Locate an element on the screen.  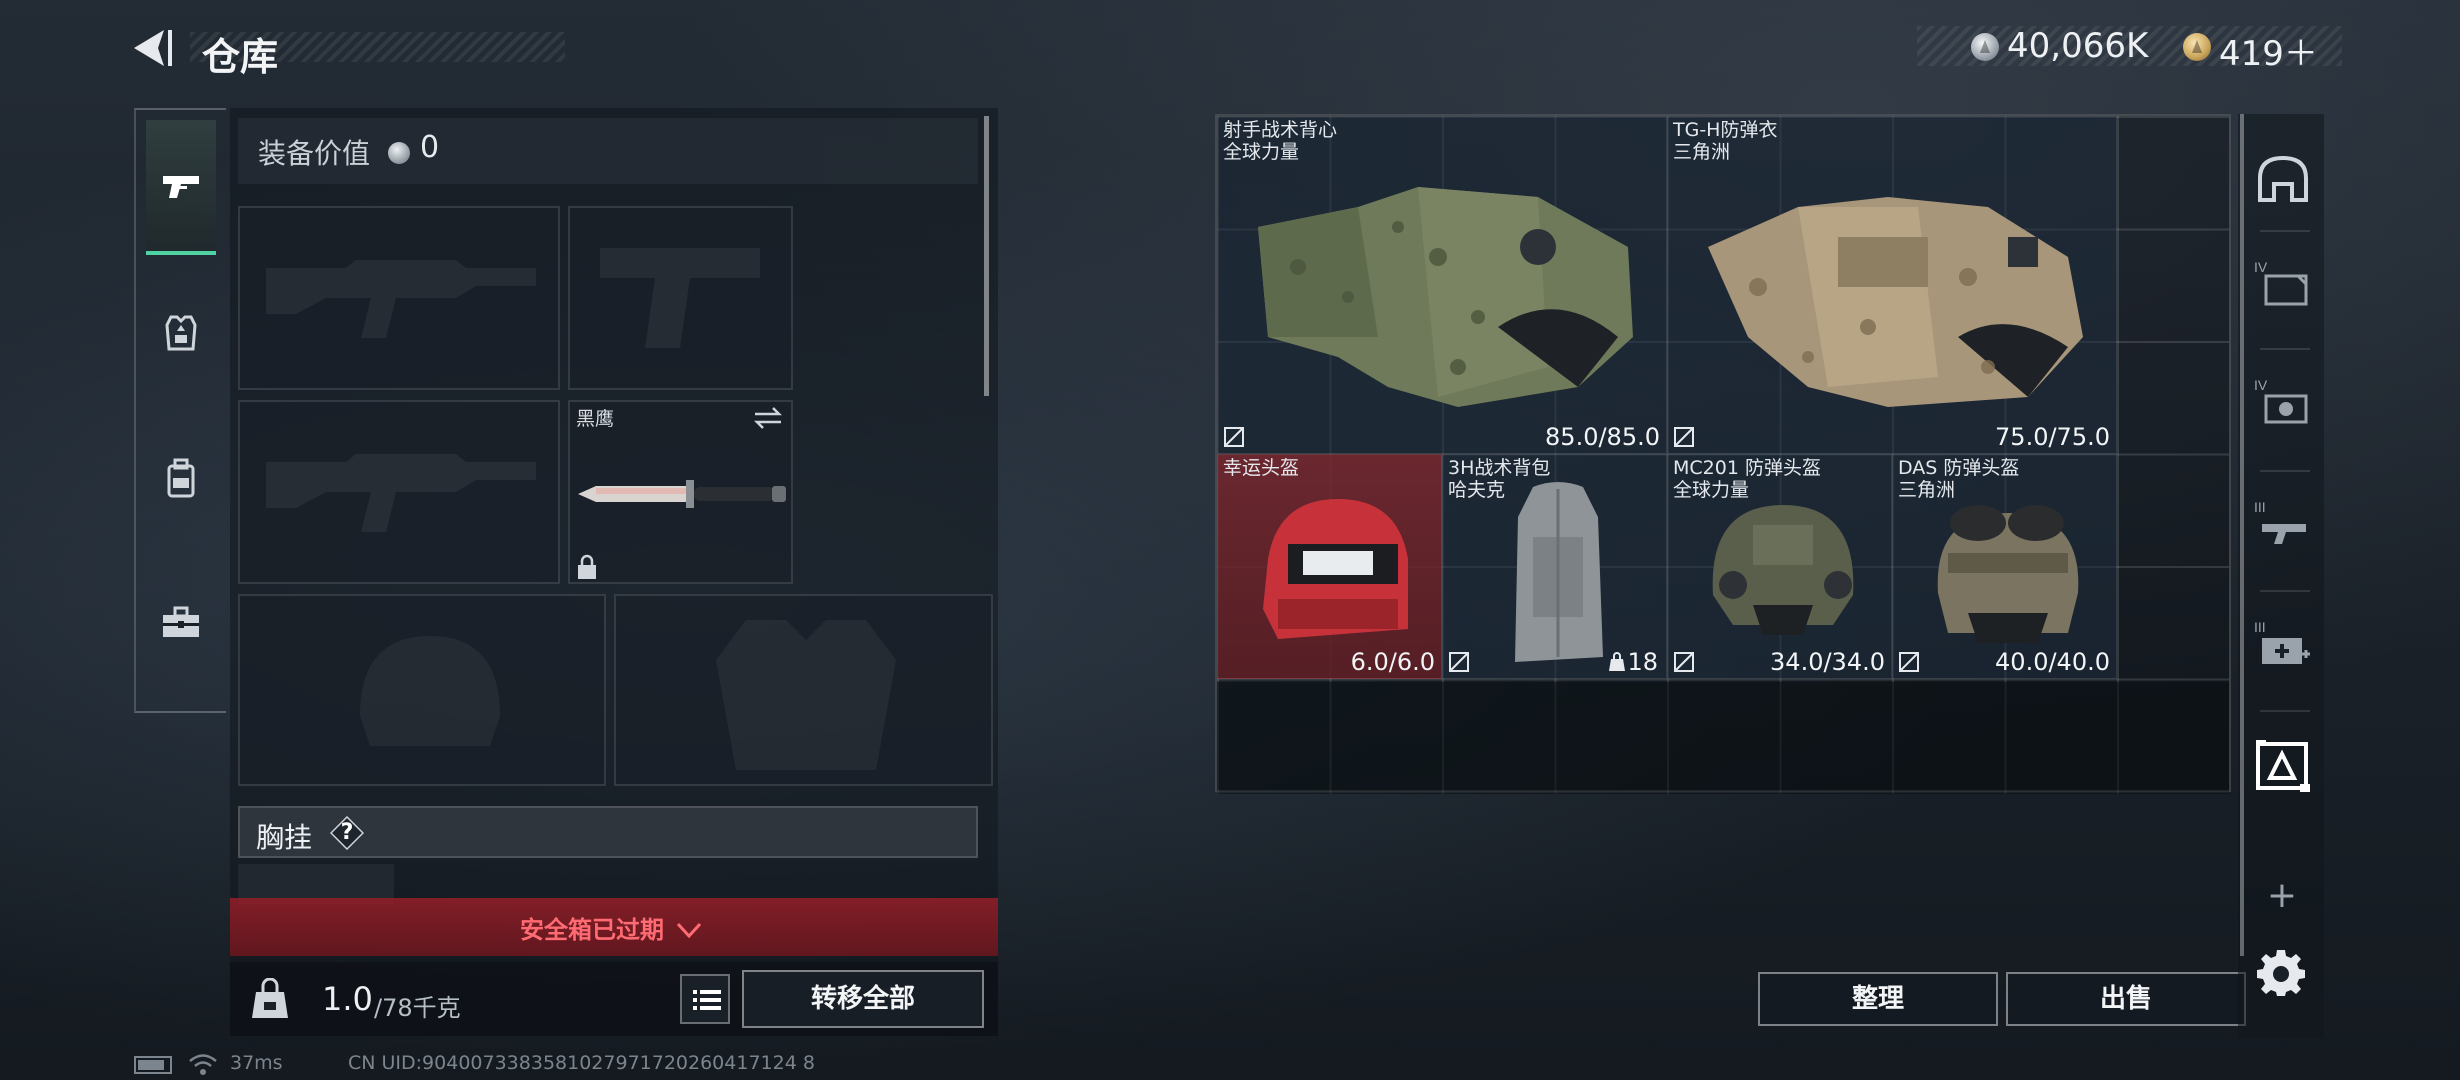
secondary-weapon-slot is located at coordinates (399, 492).